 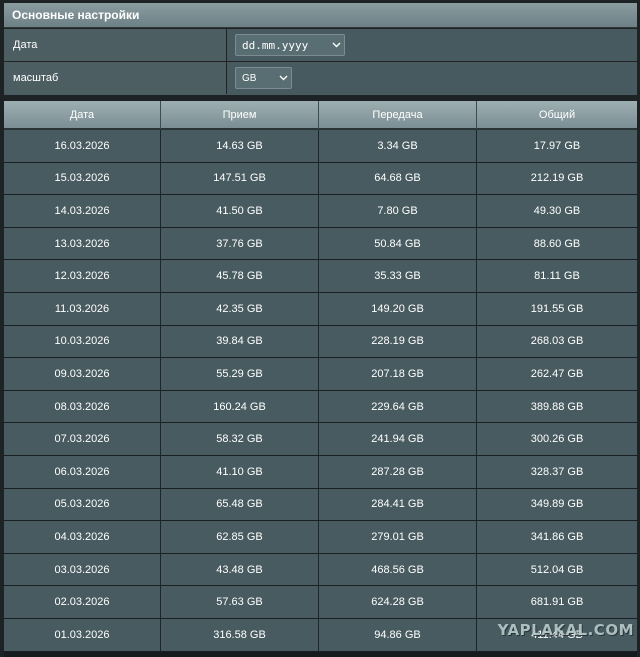 What do you see at coordinates (82, 374) in the screenshot?
I see `cell-date: 09.03.2026` at bounding box center [82, 374].